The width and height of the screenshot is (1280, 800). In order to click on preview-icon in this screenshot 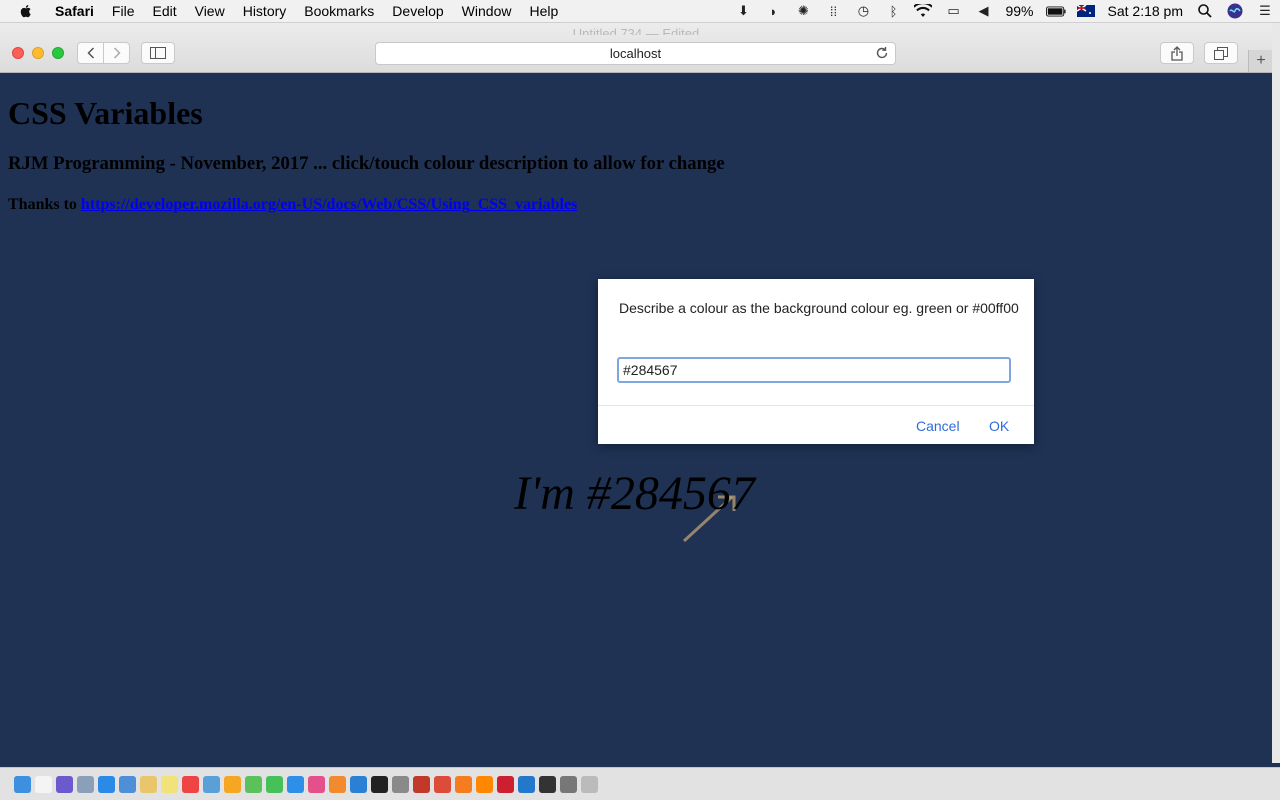, I will do `click(211, 784)`.